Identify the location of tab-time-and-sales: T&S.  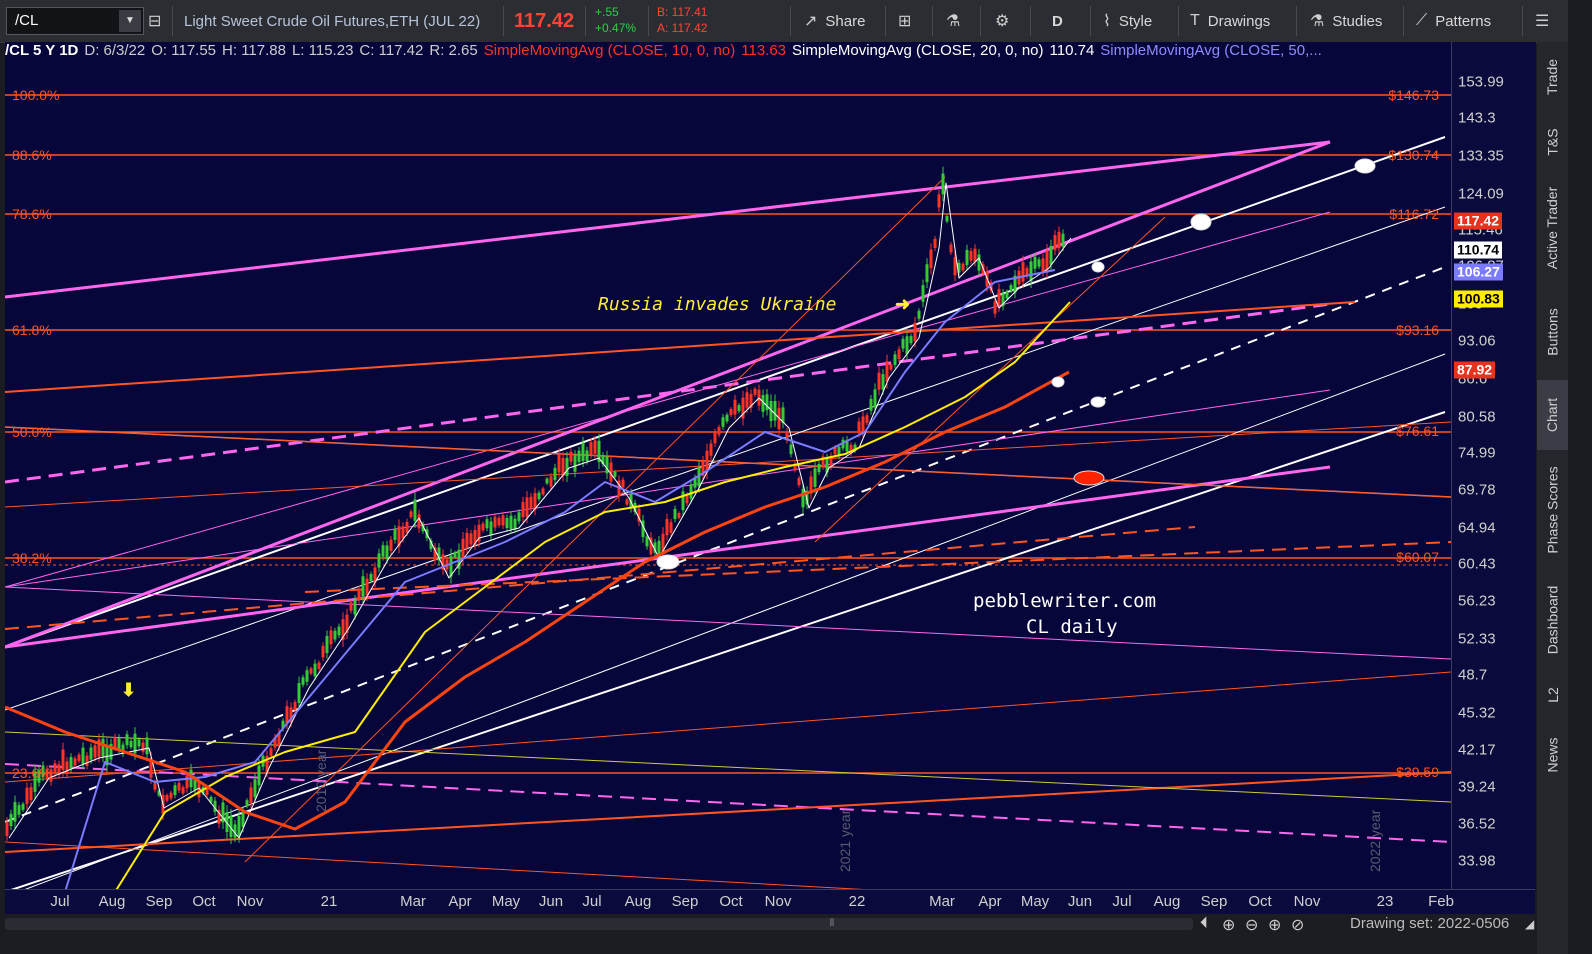
(1552, 142).